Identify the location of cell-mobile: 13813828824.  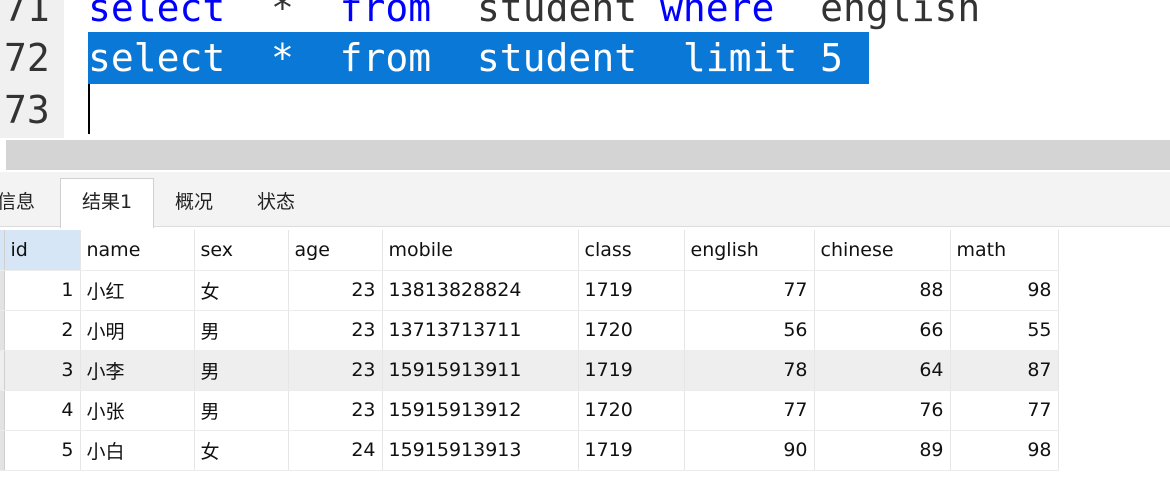
(480, 290).